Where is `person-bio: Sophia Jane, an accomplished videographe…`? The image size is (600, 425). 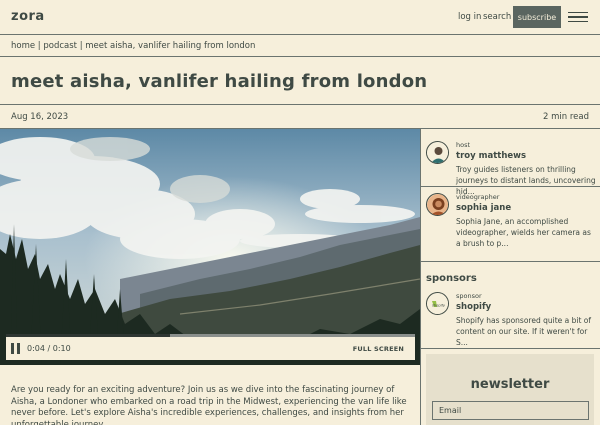 person-bio: Sophia Jane, an accomplished videographe… is located at coordinates (523, 232).